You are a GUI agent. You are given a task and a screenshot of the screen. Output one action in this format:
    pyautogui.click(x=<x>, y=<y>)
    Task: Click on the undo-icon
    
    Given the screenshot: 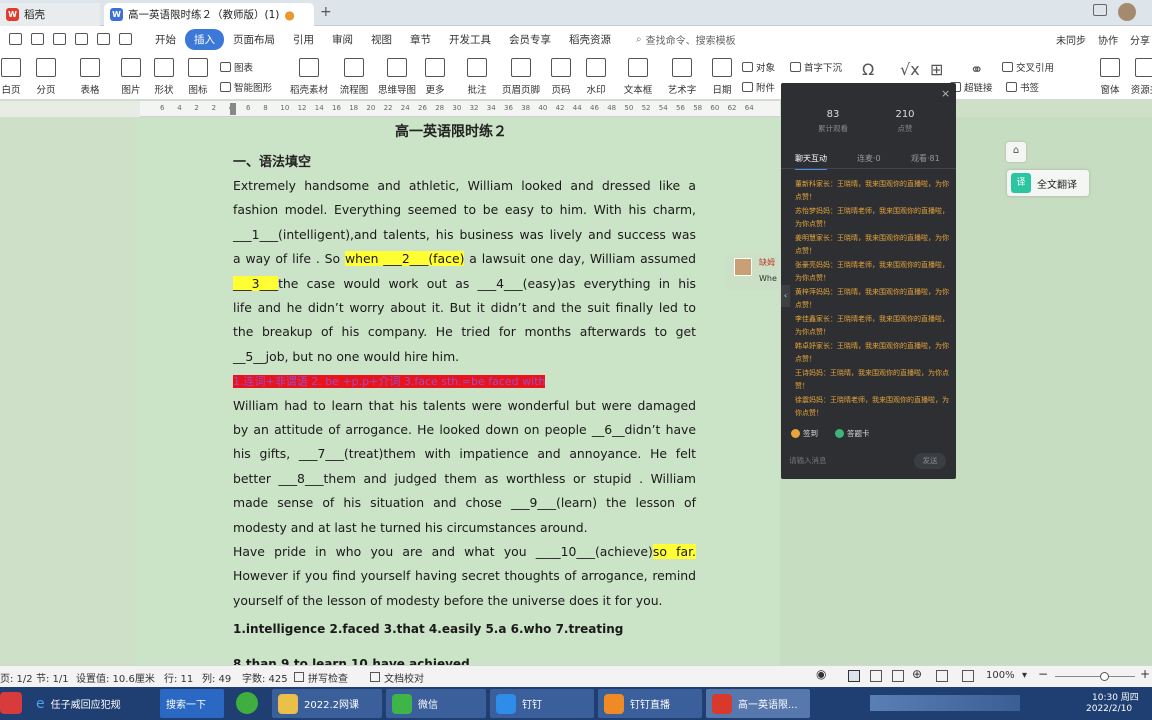 What is the action you would take?
    pyautogui.click(x=103, y=39)
    